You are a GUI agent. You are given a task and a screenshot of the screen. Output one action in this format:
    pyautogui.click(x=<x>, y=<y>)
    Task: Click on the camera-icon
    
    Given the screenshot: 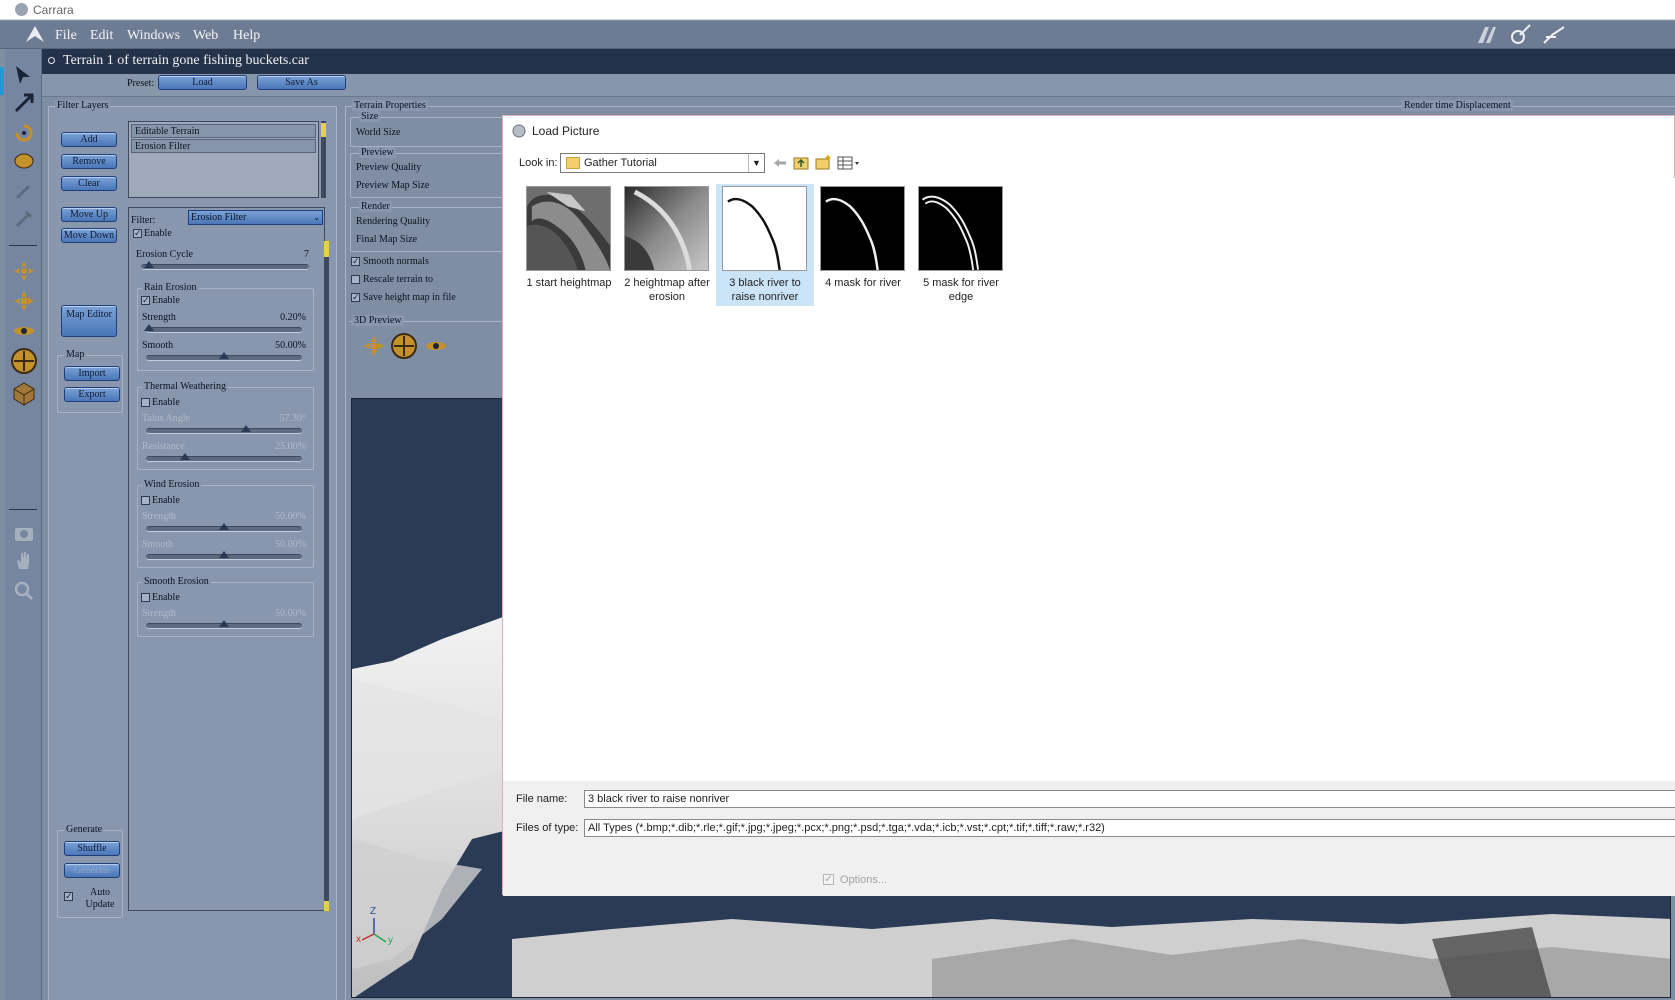 What is the action you would take?
    pyautogui.click(x=24, y=533)
    